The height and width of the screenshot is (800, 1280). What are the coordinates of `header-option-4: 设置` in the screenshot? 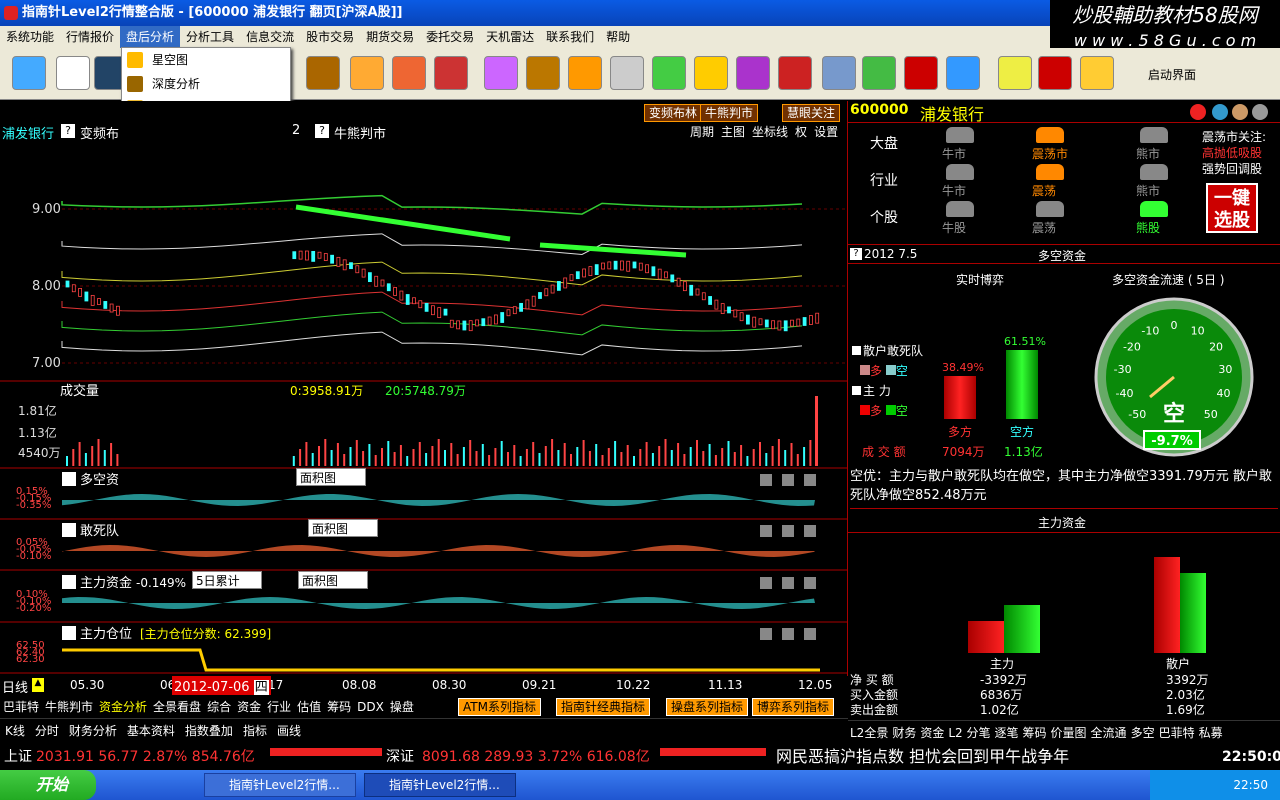 It's located at (826, 132).